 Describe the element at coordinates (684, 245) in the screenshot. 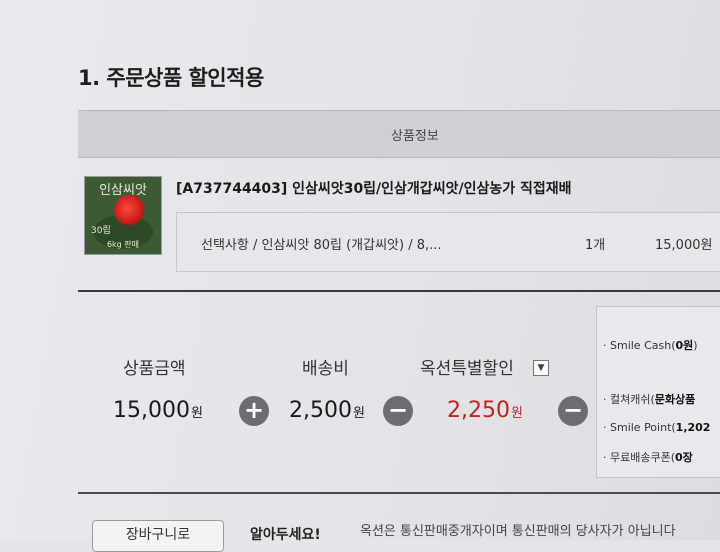

I see `option-price: 15,000원` at that location.